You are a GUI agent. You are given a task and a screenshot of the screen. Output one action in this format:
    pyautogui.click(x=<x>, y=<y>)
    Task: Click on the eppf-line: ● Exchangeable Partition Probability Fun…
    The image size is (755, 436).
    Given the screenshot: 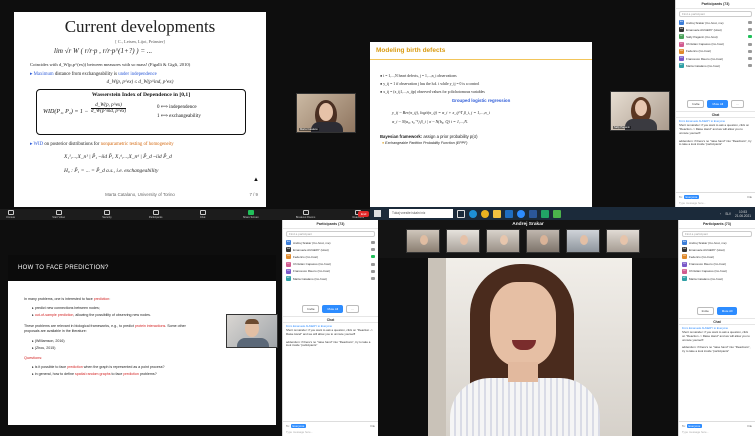 What is the action you would take?
    pyautogui.click(x=424, y=143)
    